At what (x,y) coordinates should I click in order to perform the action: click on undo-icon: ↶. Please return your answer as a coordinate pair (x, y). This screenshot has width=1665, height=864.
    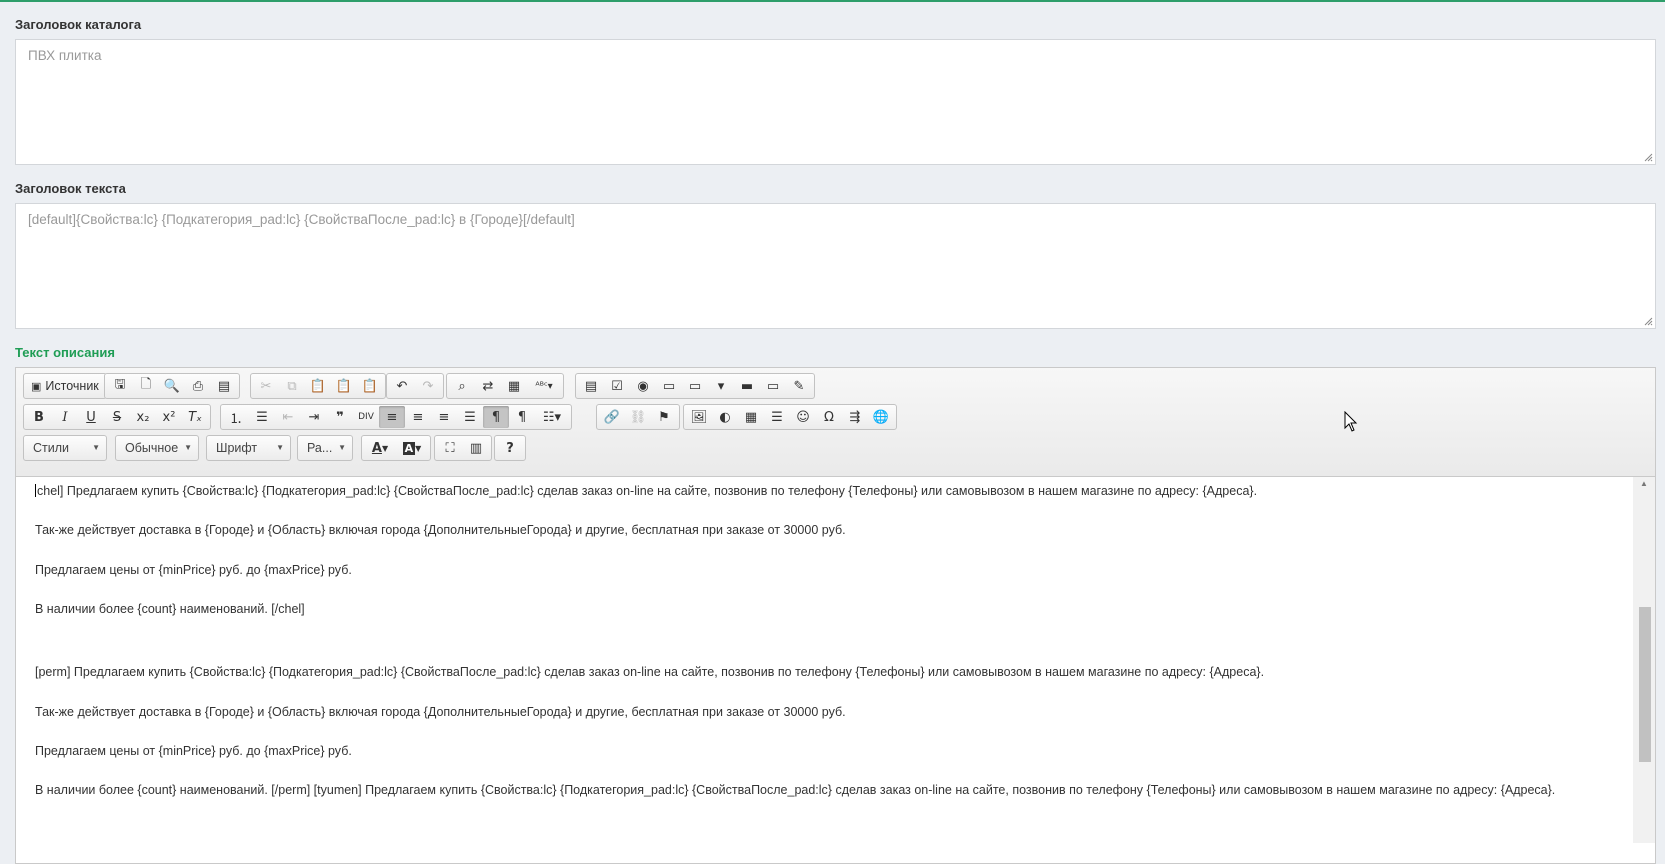
    Looking at the image, I should click on (402, 386).